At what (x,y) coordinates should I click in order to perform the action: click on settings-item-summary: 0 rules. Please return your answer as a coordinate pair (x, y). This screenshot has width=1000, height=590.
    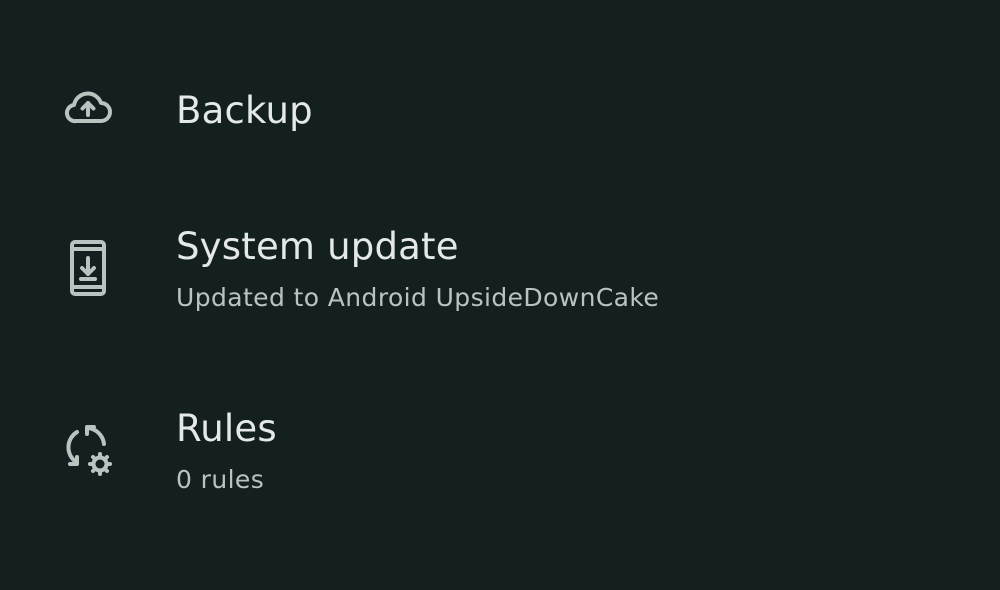
    Looking at the image, I should click on (220, 479).